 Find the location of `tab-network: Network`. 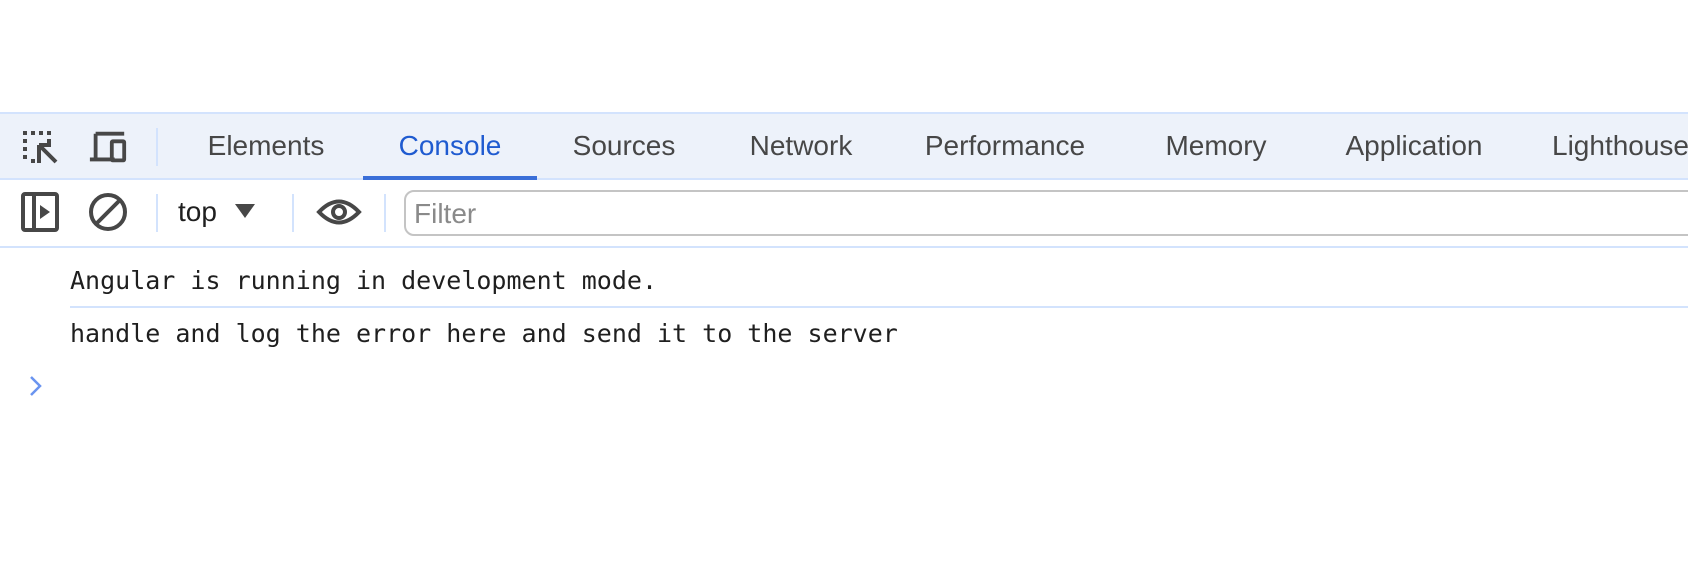

tab-network: Network is located at coordinates (801, 146).